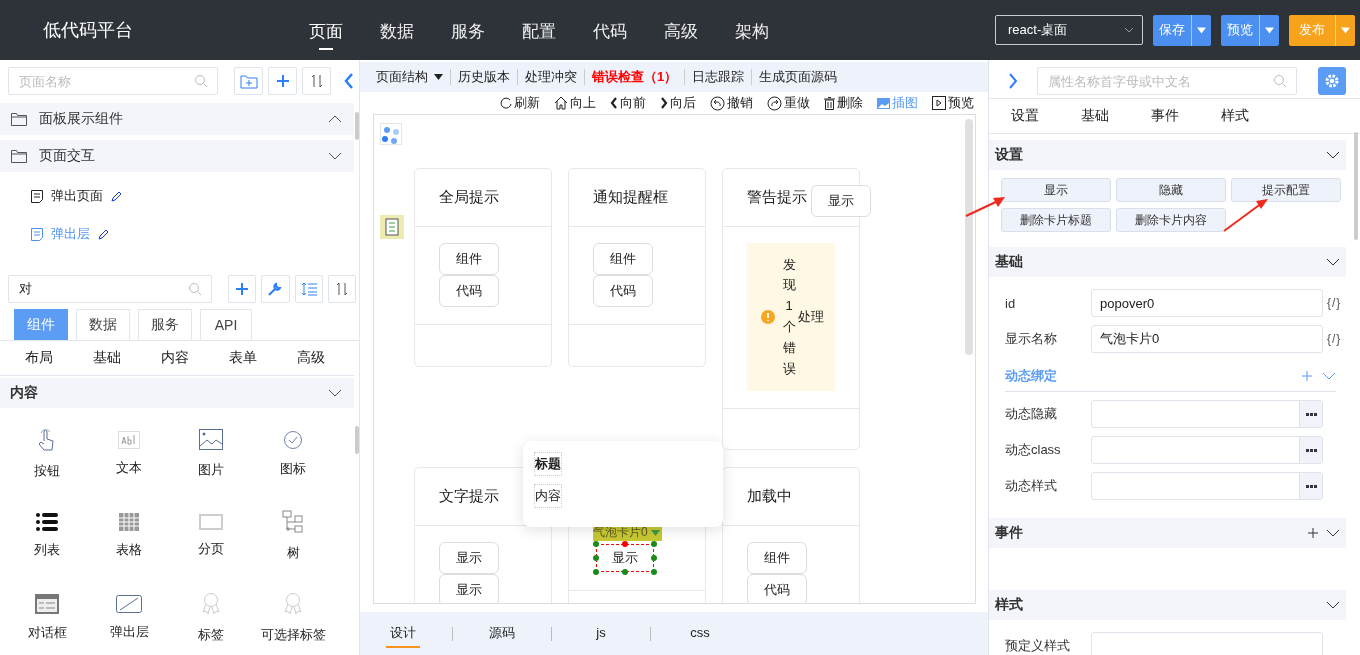 The height and width of the screenshot is (655, 1360). I want to click on component-item: 分页, so click(211, 536).